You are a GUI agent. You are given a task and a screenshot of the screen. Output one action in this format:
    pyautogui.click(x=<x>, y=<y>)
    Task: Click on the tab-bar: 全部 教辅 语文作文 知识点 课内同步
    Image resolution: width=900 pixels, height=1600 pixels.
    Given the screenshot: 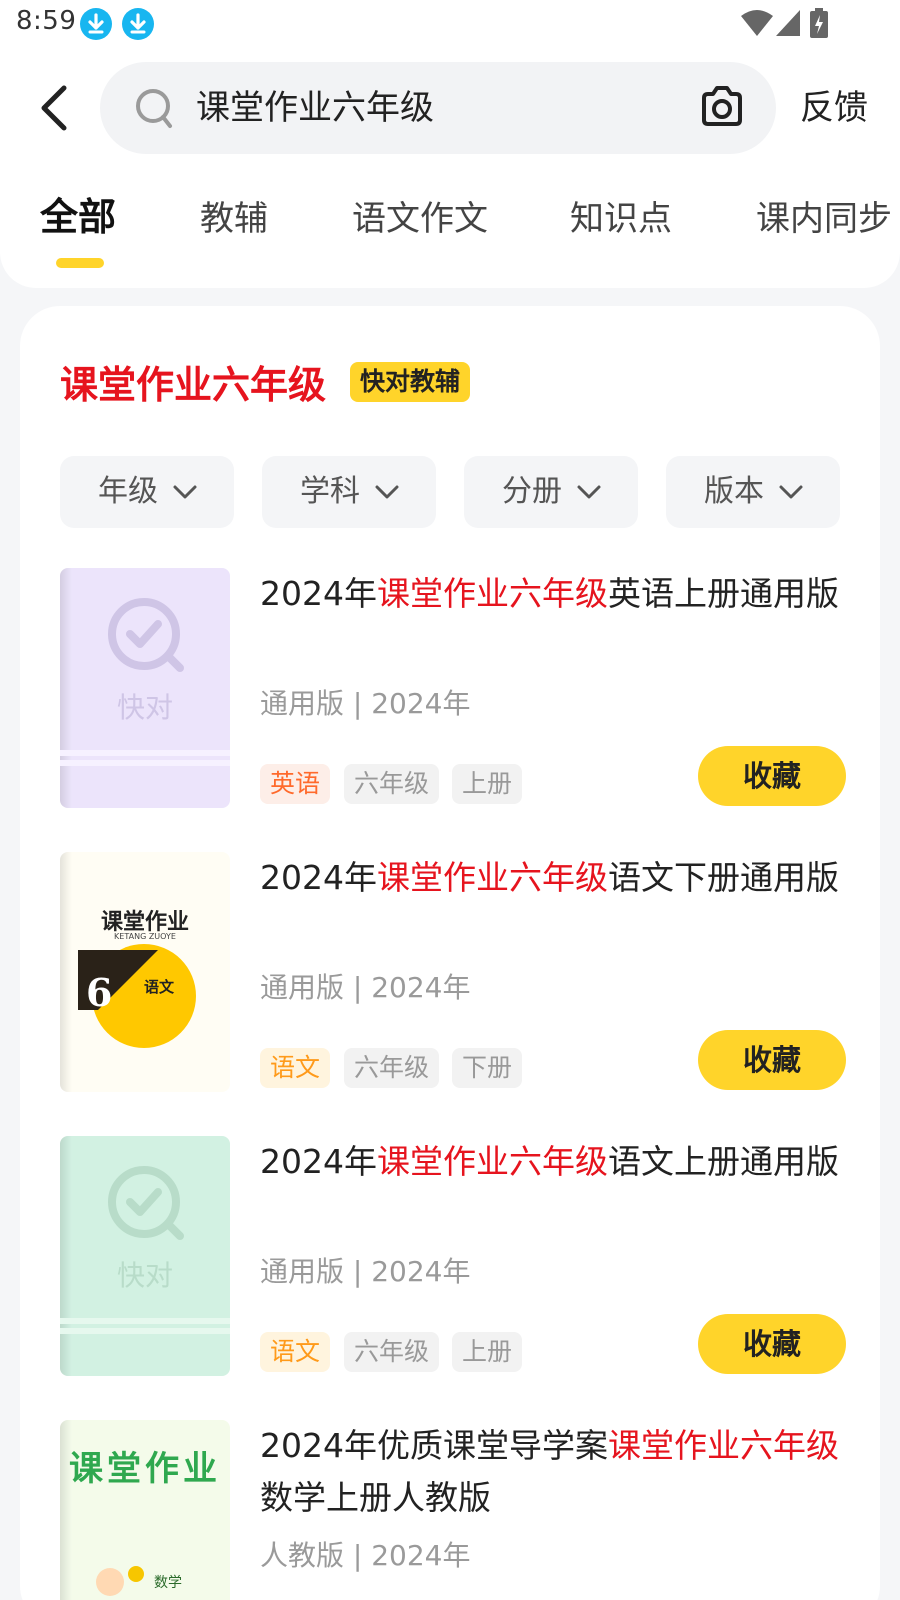 What is the action you would take?
    pyautogui.click(x=450, y=234)
    